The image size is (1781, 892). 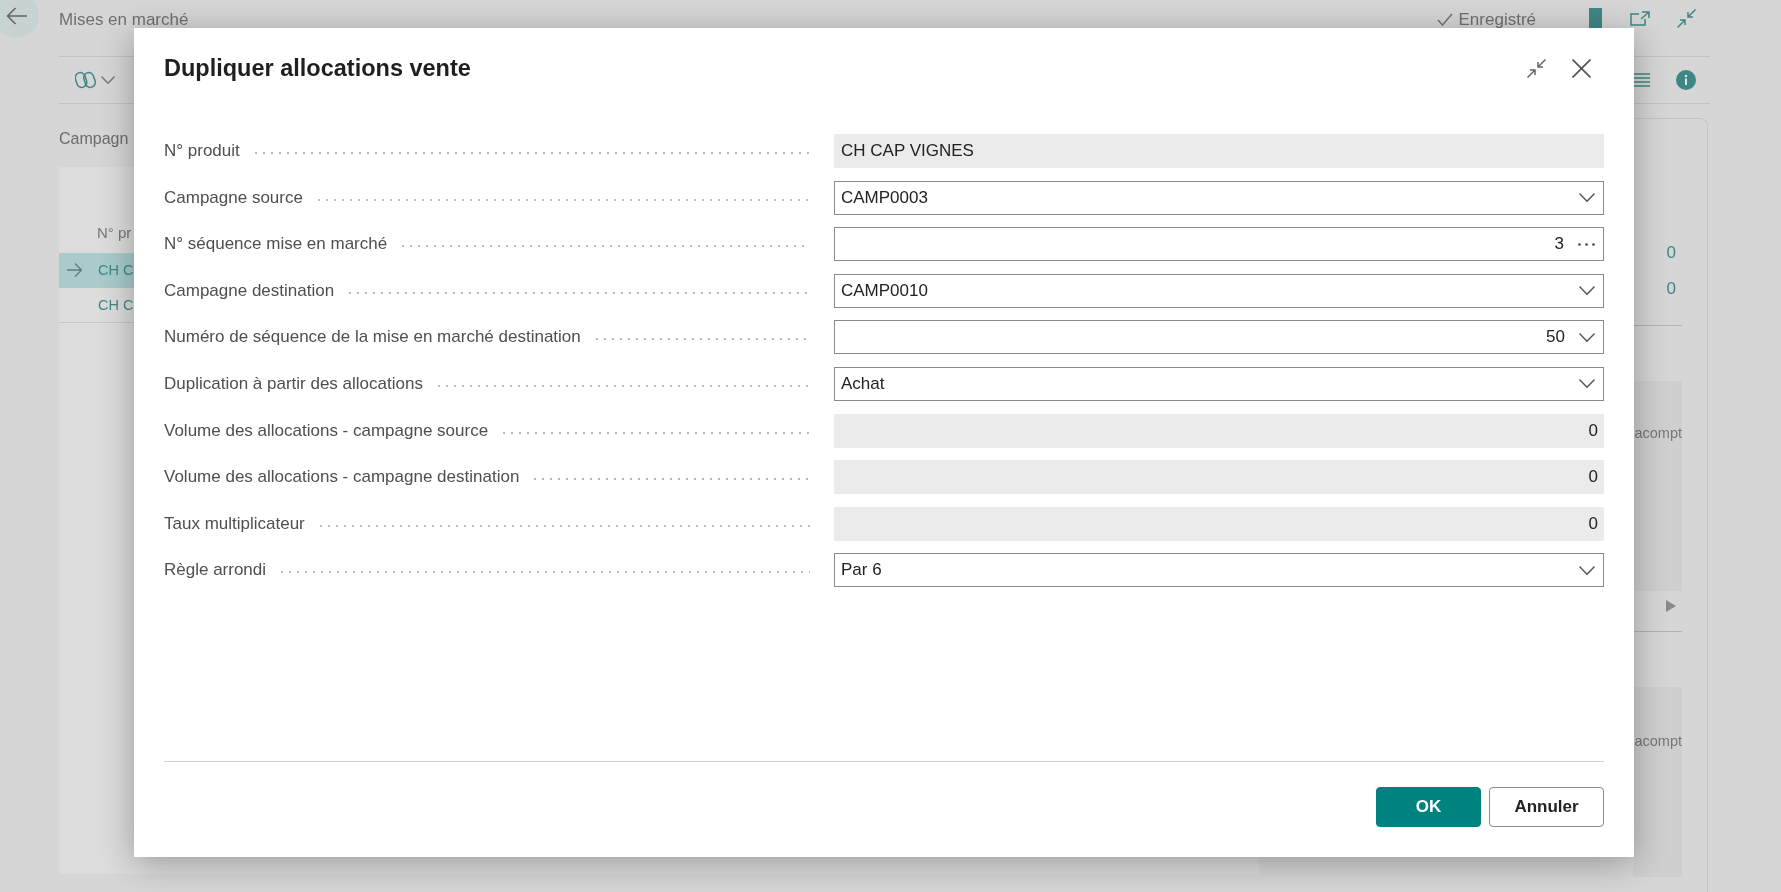 What do you see at coordinates (1671, 606) in the screenshot?
I see `play-icon` at bounding box center [1671, 606].